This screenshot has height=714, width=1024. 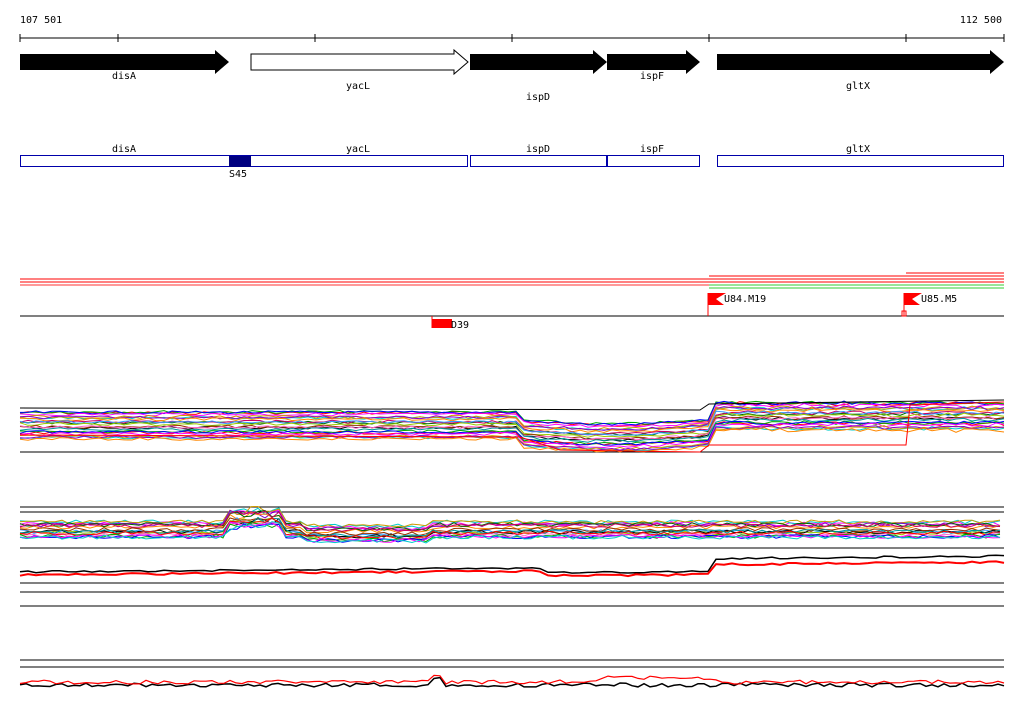 I want to click on gene-arrow-track: disA yacL ispD ispF gltX, so click(x=512, y=75).